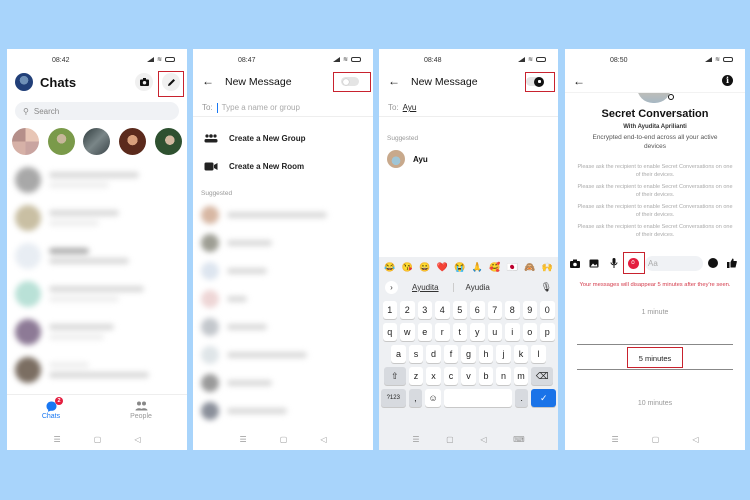 This screenshot has width=750, height=500. What do you see at coordinates (547, 310) in the screenshot?
I see `key: 0` at bounding box center [547, 310].